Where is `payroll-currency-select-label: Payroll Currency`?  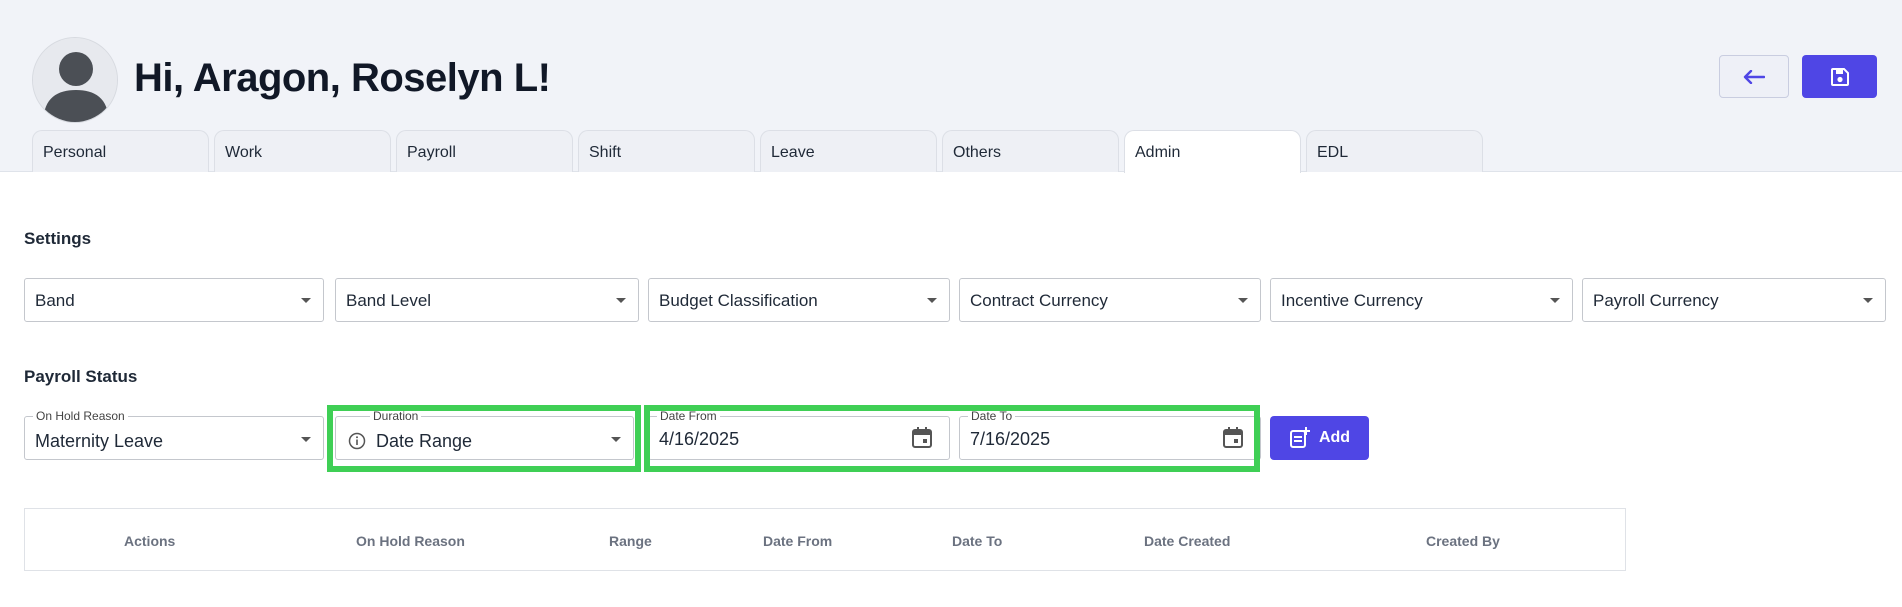 payroll-currency-select-label: Payroll Currency is located at coordinates (1656, 300).